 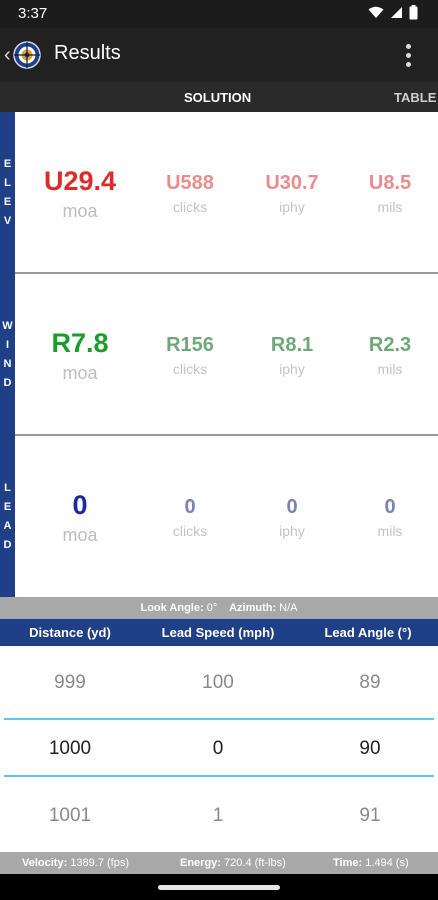 I want to click on velocity-value: 1389.7 (fps), so click(x=100, y=863).